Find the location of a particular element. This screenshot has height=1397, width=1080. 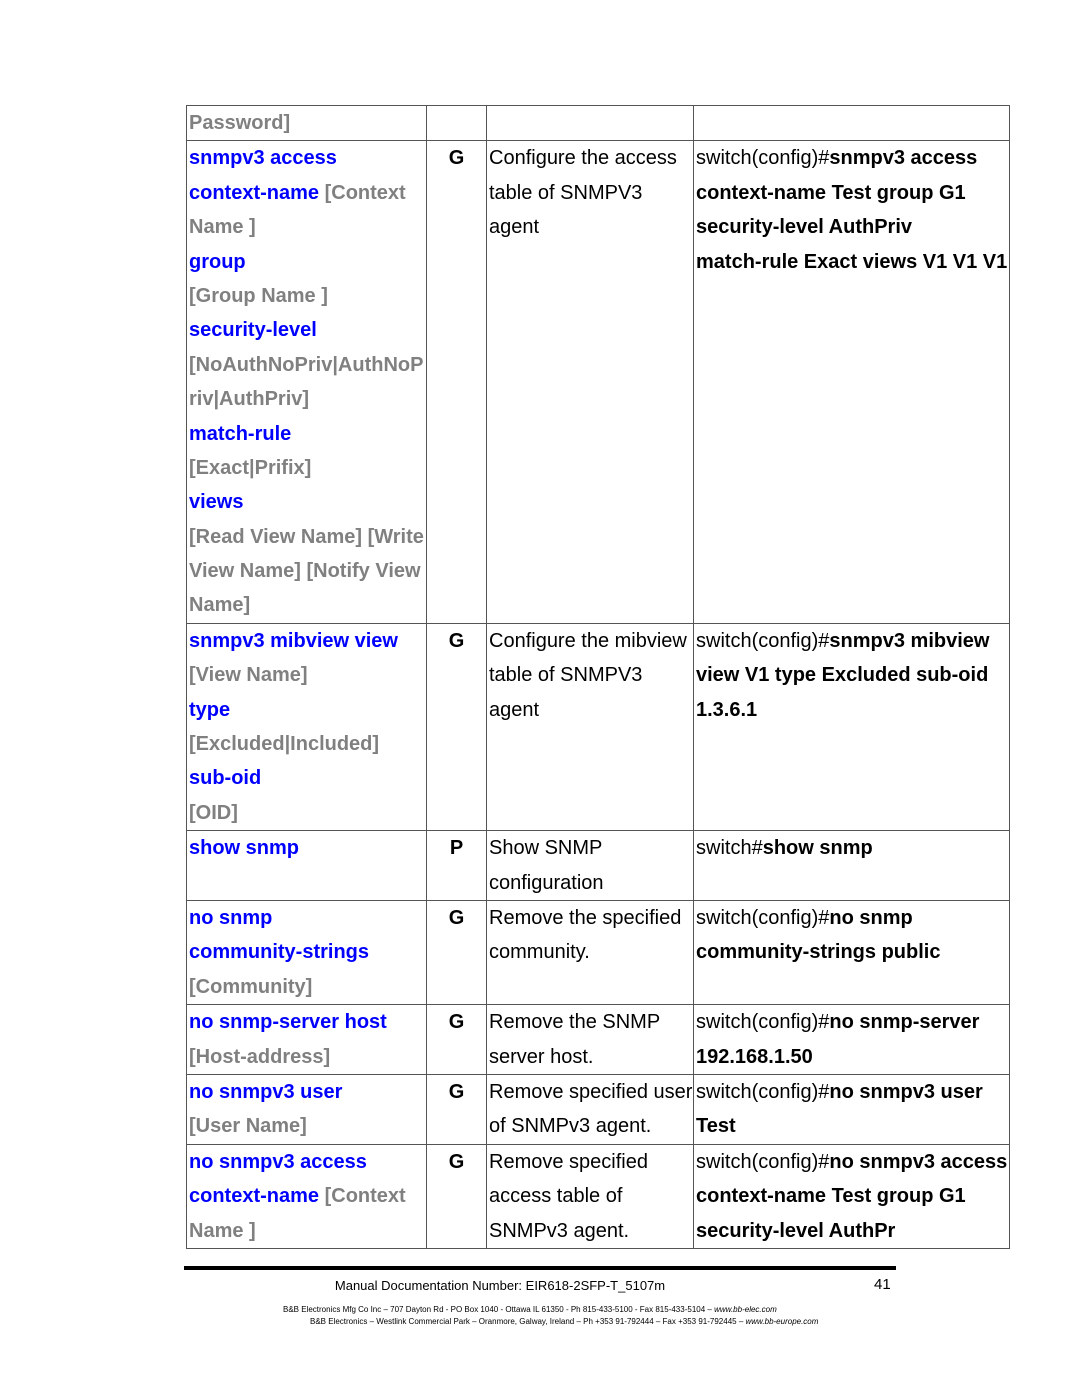

description-cell: Show SNMP configuration is located at coordinates (590, 865).